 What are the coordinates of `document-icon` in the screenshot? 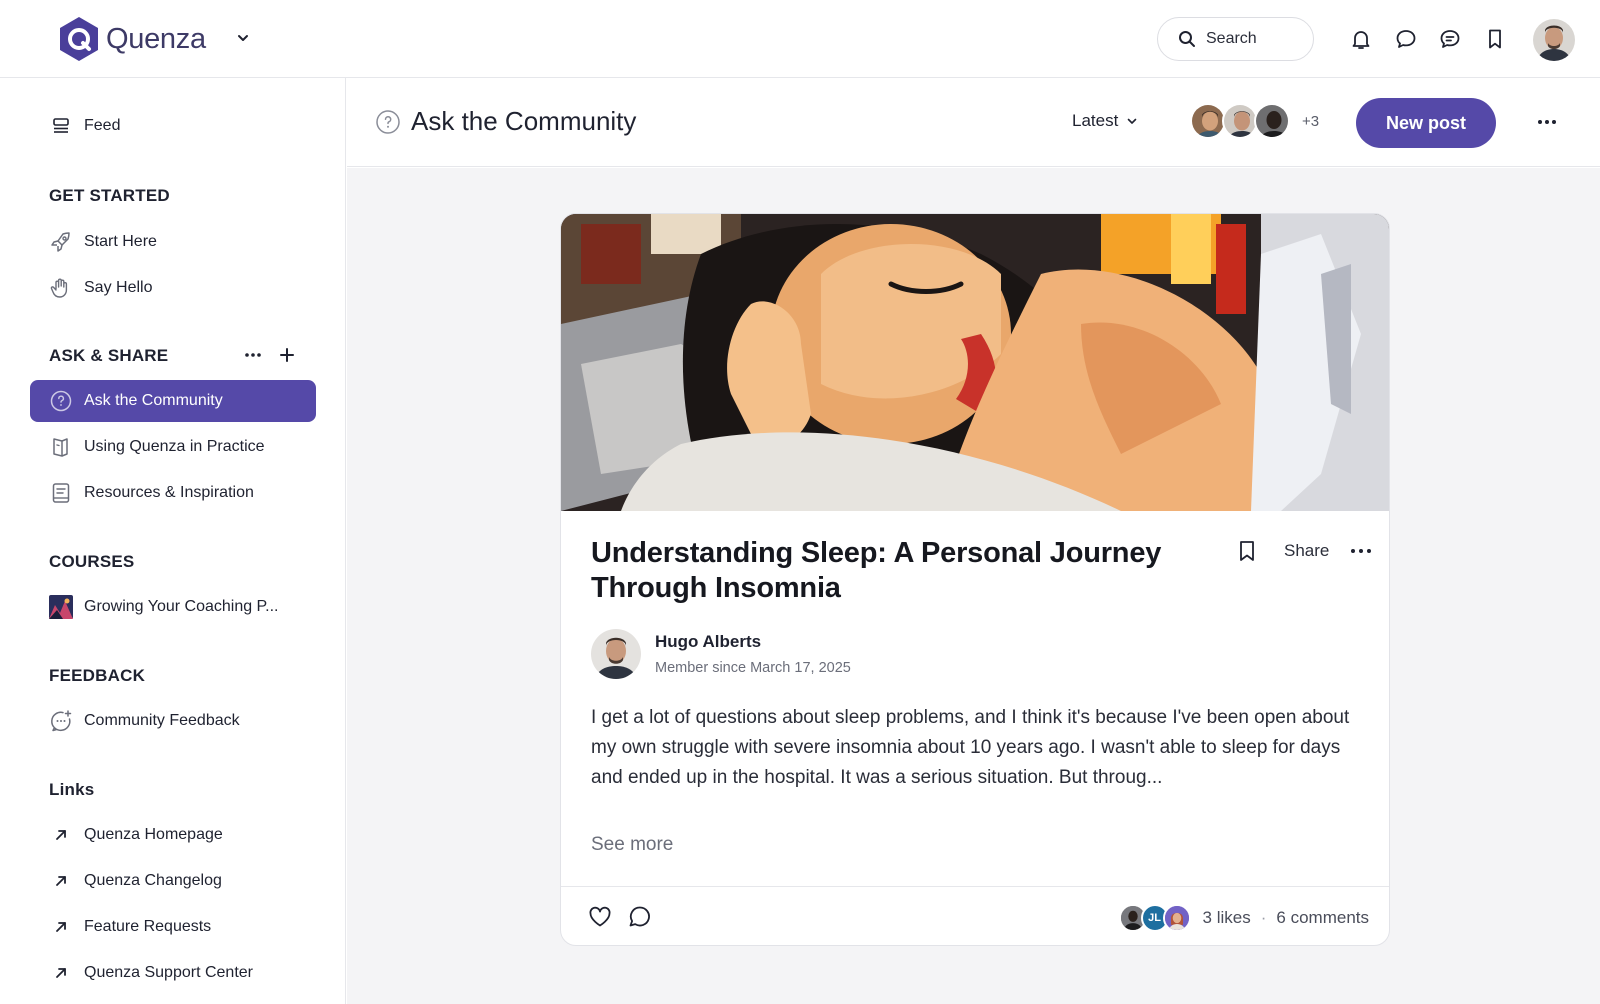 It's located at (61, 493).